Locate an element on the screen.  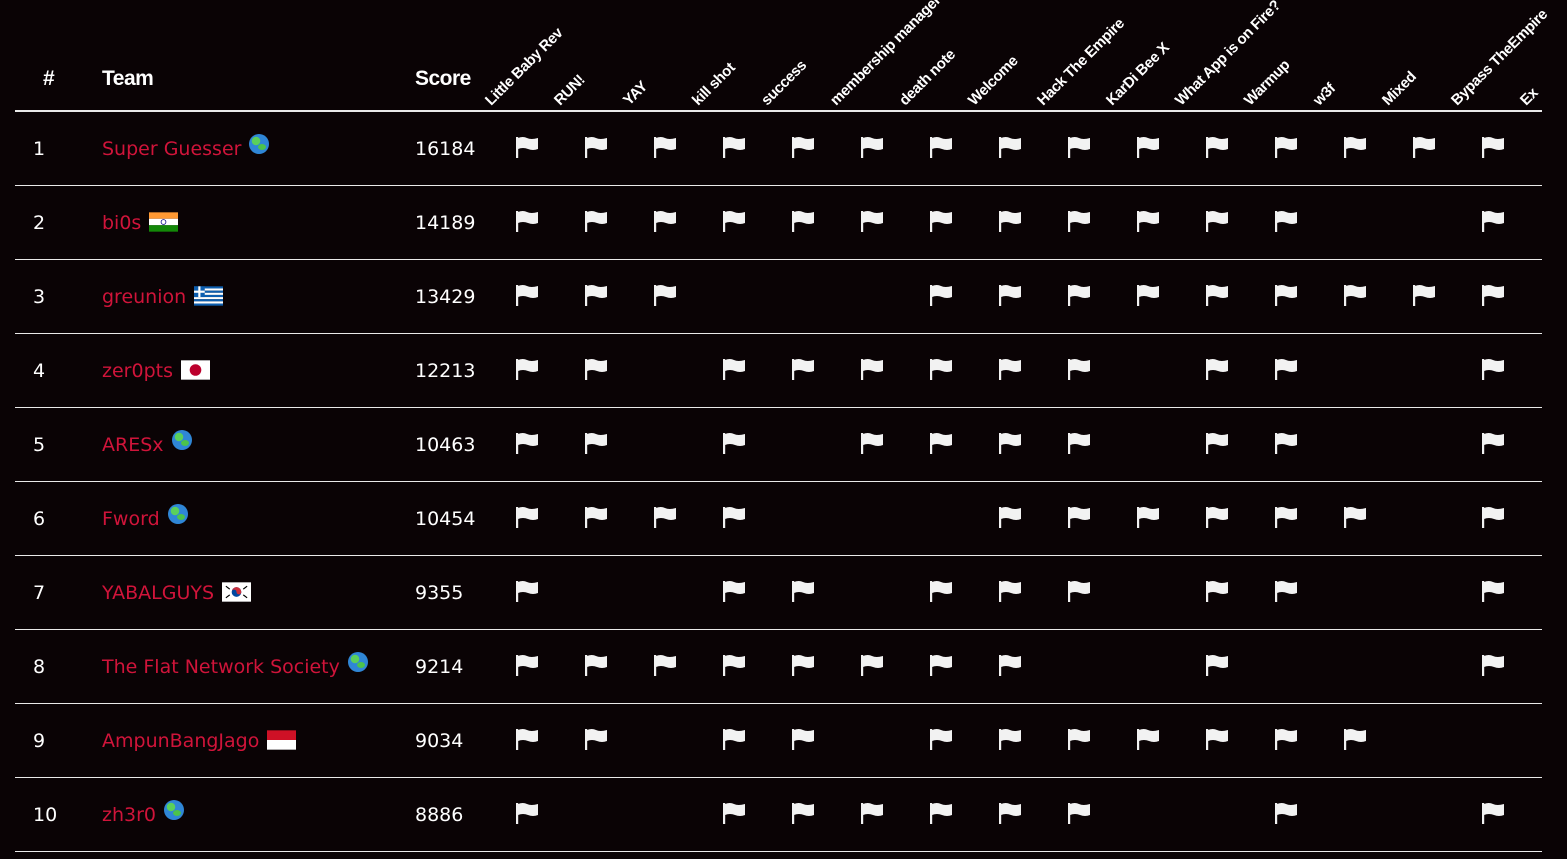
rank-column-header: # is located at coordinates (49, 78).